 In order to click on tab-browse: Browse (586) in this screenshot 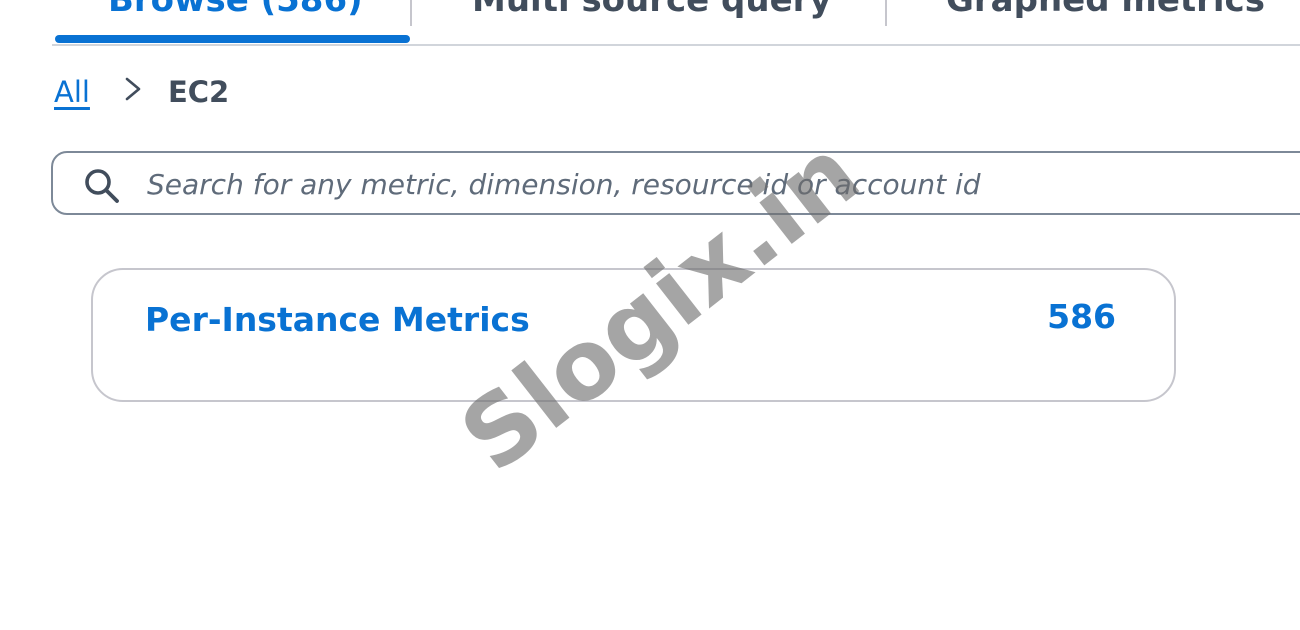, I will do `click(235, 10)`.